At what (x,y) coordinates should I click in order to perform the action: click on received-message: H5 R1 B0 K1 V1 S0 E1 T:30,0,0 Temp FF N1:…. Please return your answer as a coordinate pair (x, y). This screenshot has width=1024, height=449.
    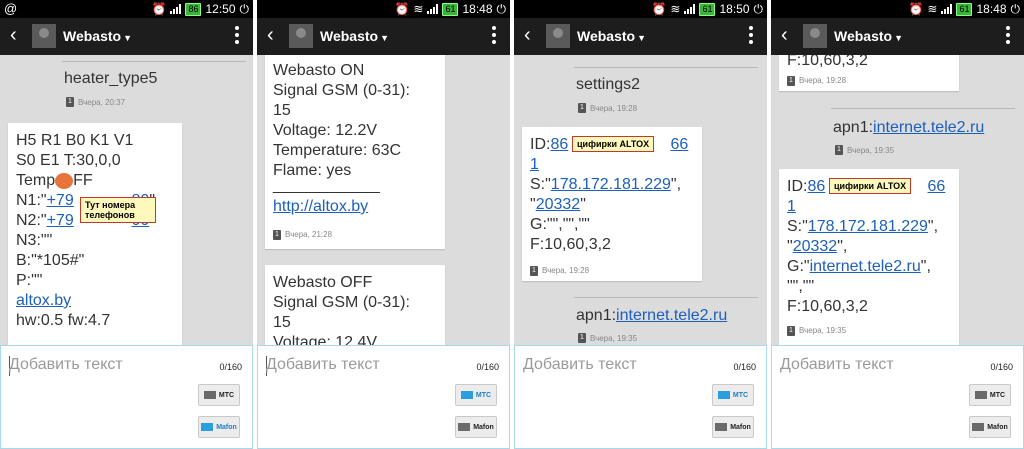
    Looking at the image, I should click on (95, 234).